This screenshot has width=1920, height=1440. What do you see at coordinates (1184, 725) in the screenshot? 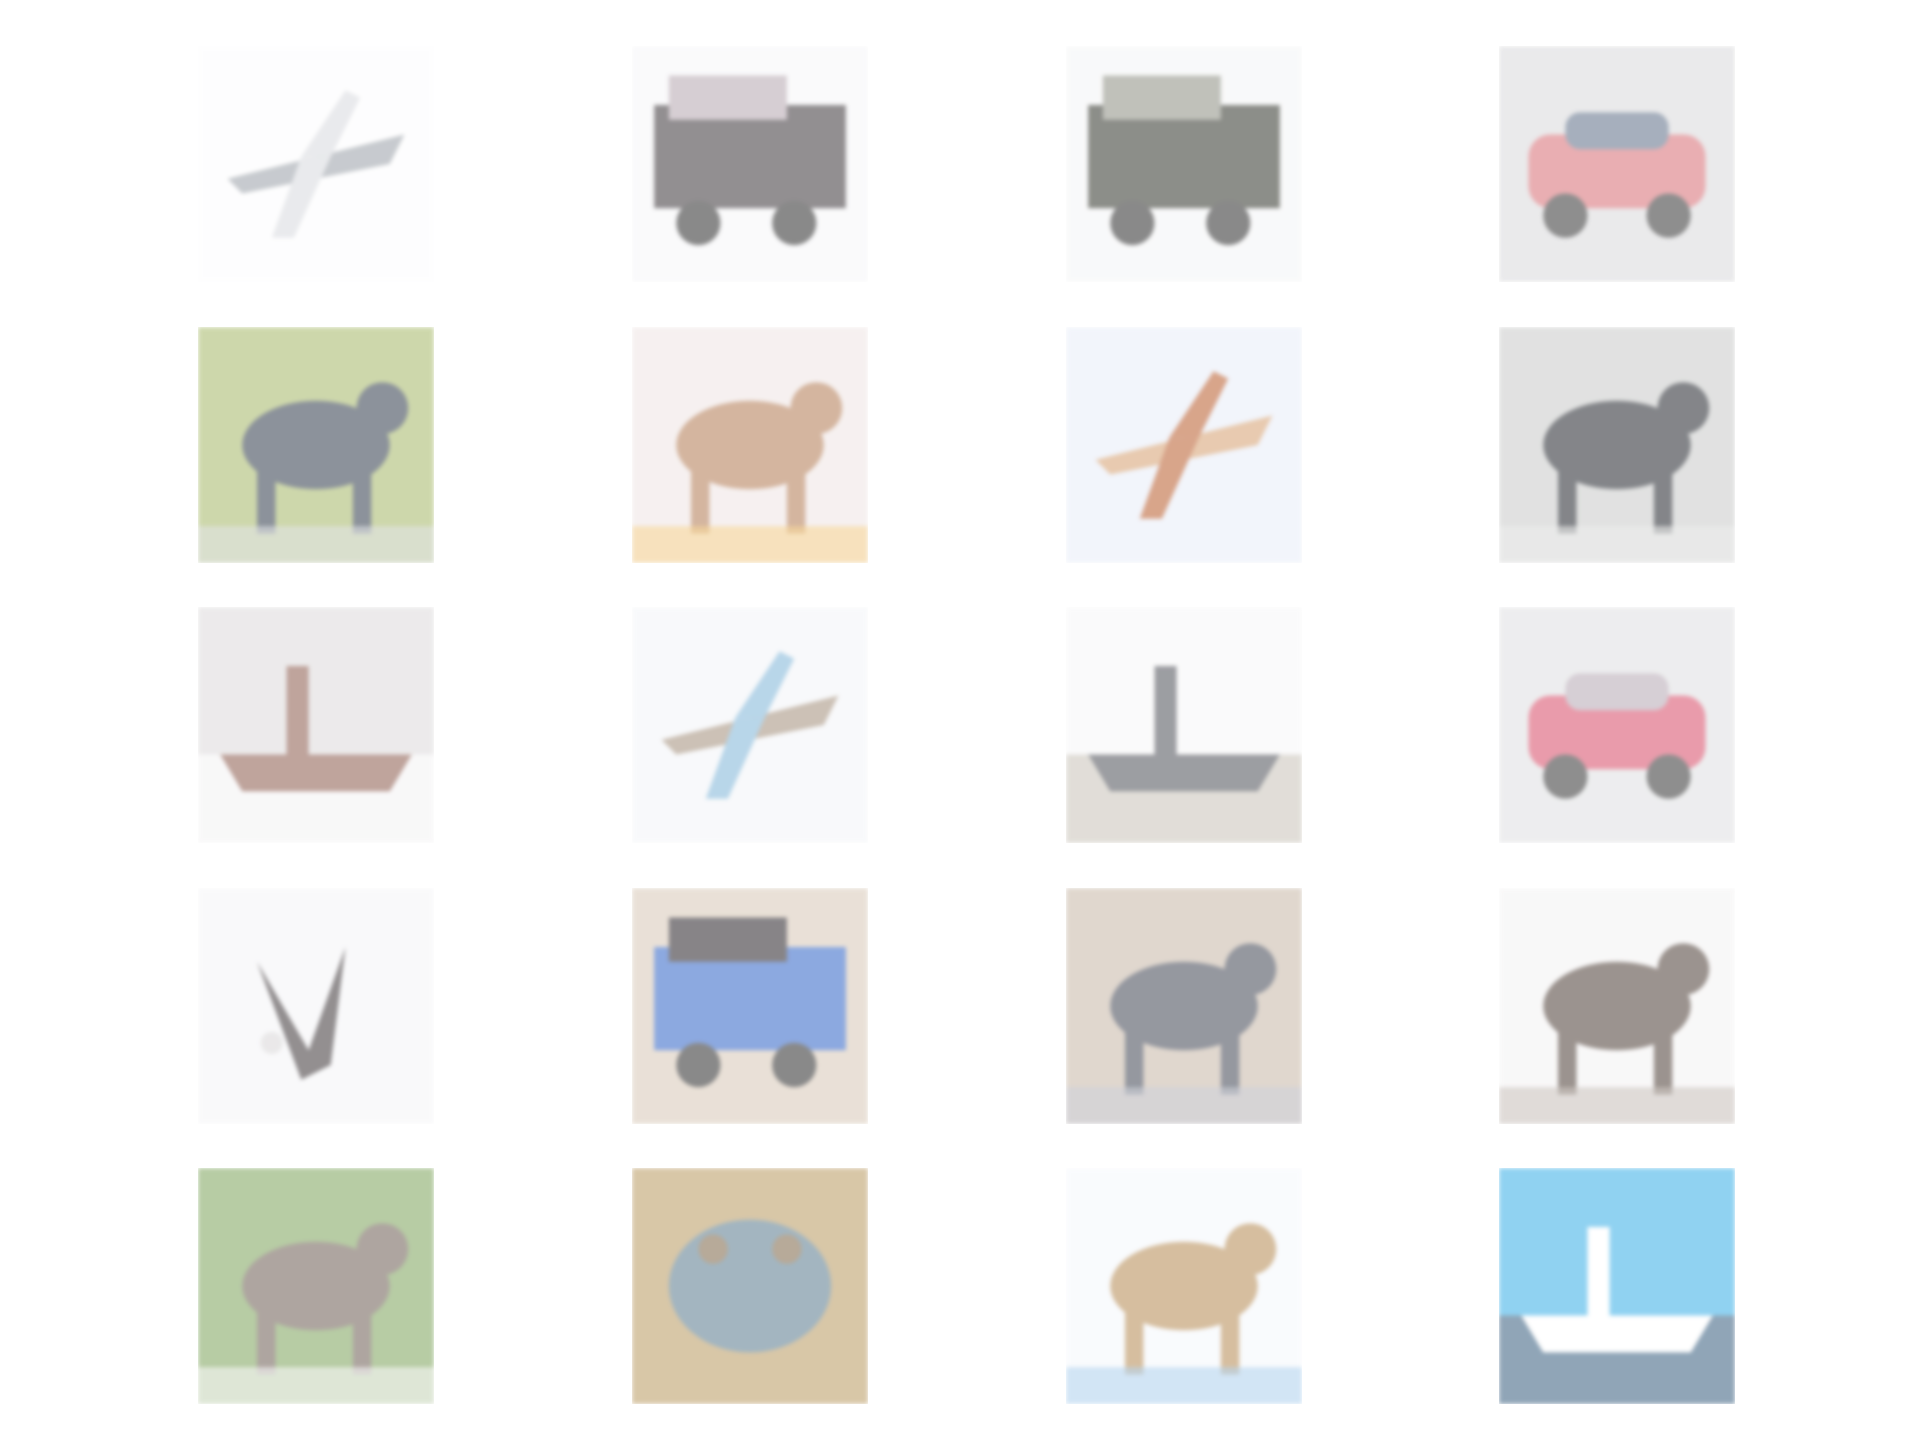
I see `thumbnail-ships-image` at bounding box center [1184, 725].